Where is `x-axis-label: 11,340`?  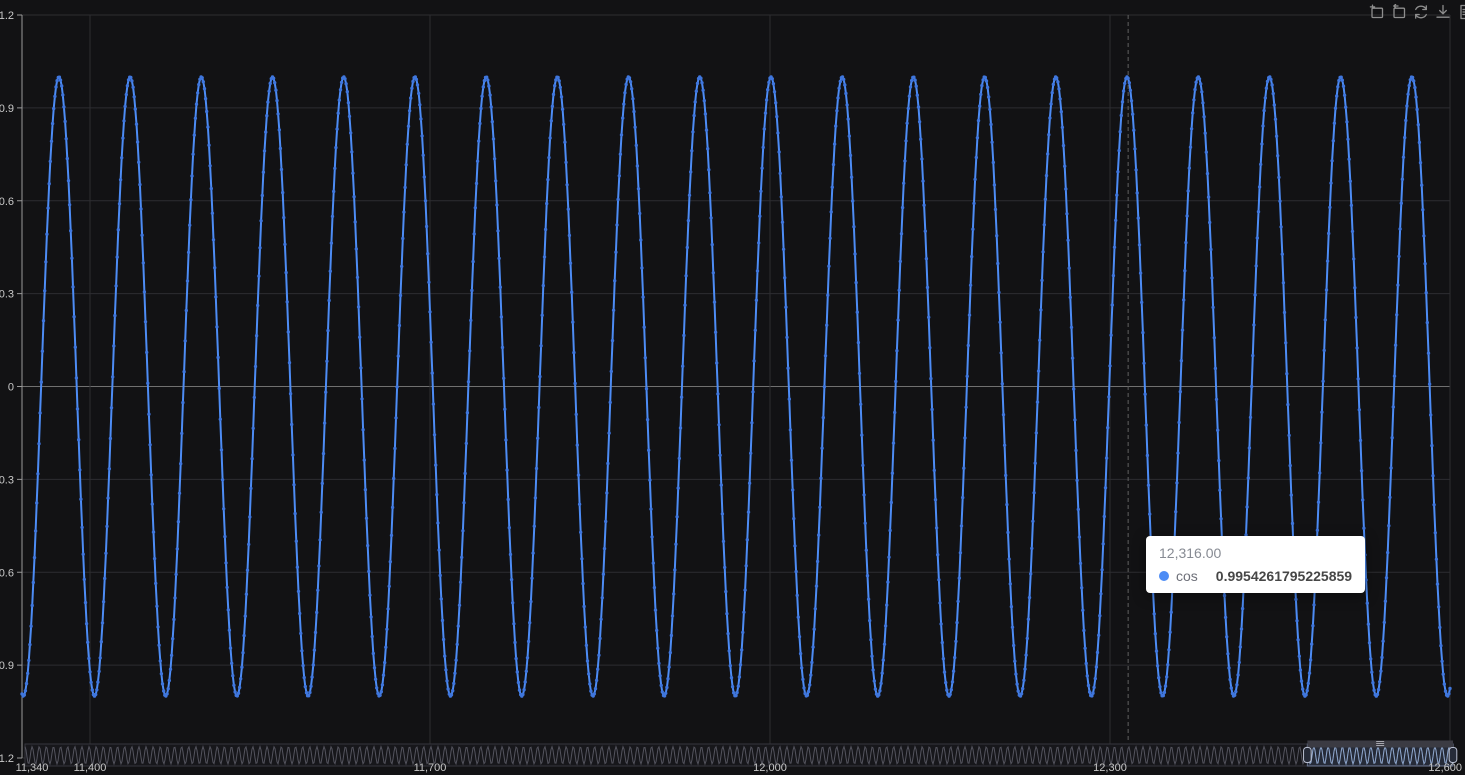
x-axis-label: 11,340 is located at coordinates (32, 768).